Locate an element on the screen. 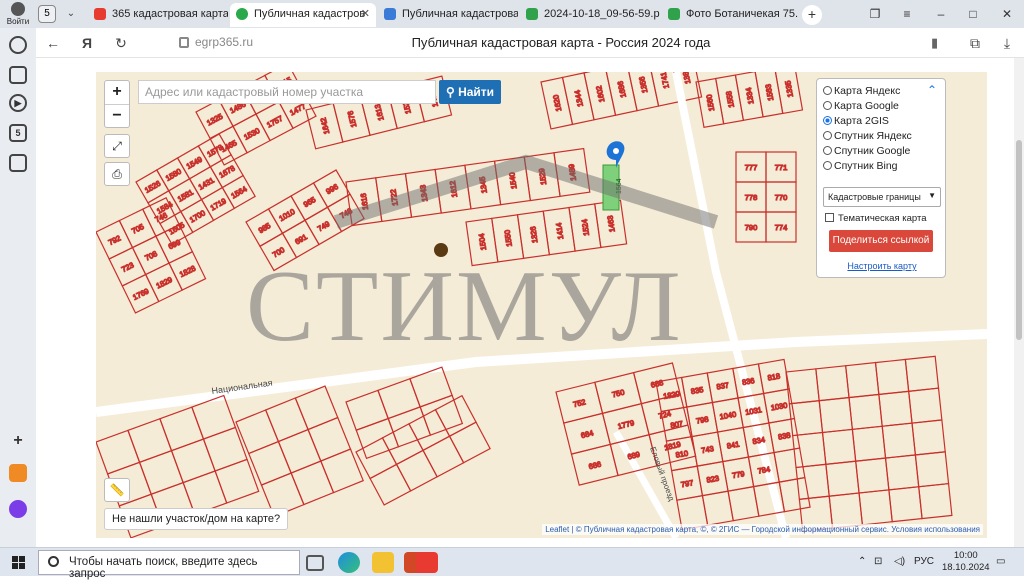 The height and width of the screenshot is (580, 1024). configure-map-link: Настроить карту is located at coordinates (882, 266).